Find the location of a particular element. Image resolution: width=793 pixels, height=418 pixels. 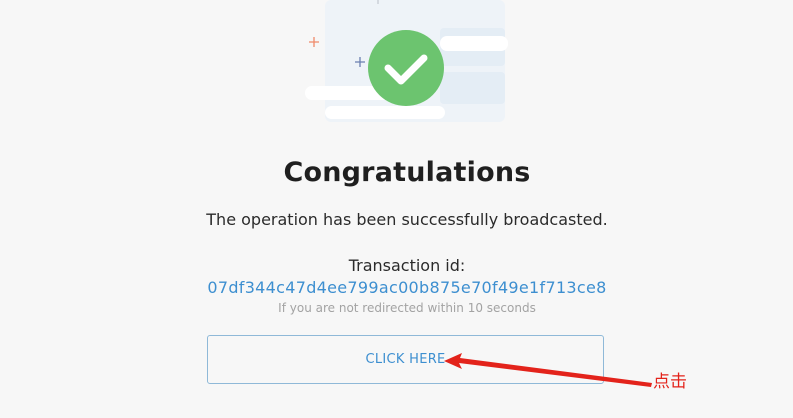

transaction-id-link: 07df344c47d4ee799ac00b875e70f49e1f713ce8 is located at coordinates (396, 287).